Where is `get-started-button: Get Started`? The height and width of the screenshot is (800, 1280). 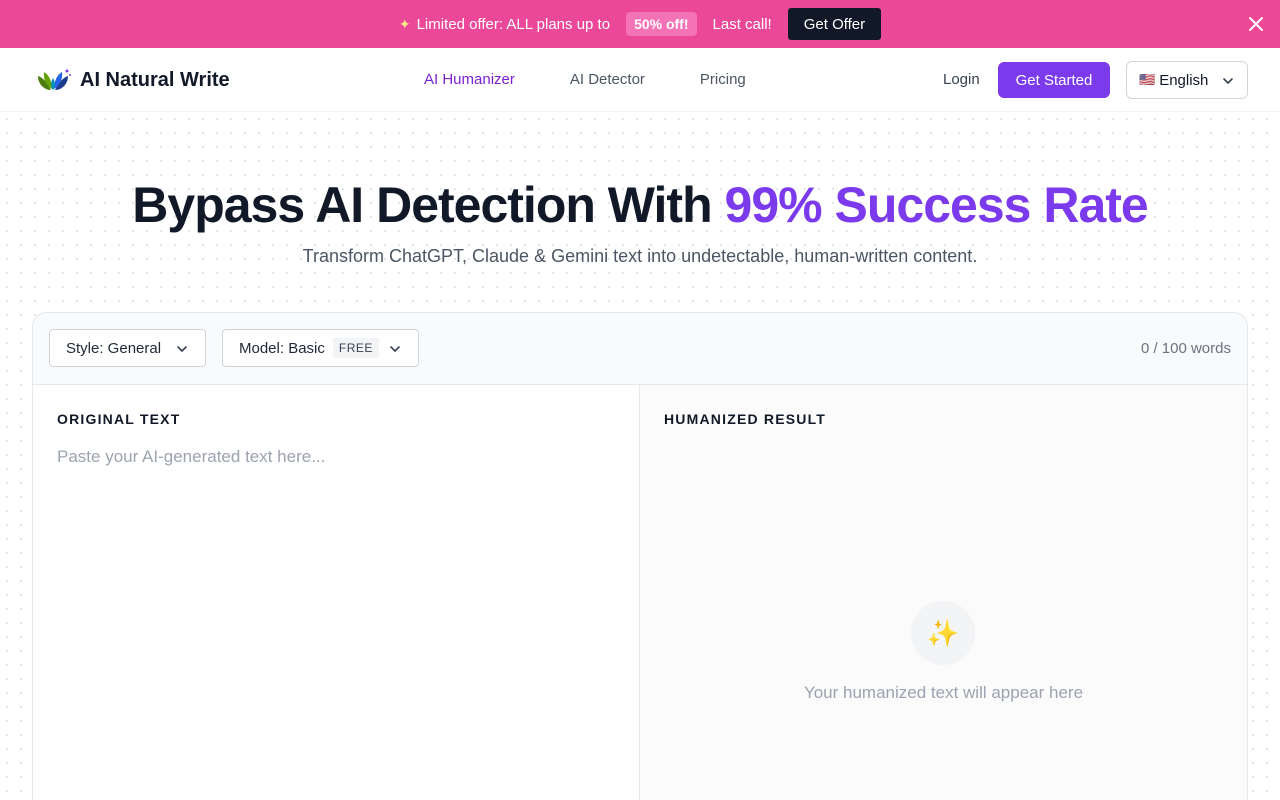
get-started-button: Get Started is located at coordinates (1054, 80).